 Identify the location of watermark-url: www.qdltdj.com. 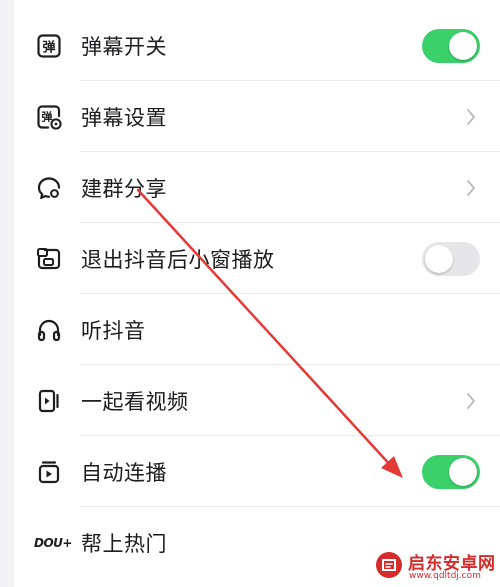
(445, 576).